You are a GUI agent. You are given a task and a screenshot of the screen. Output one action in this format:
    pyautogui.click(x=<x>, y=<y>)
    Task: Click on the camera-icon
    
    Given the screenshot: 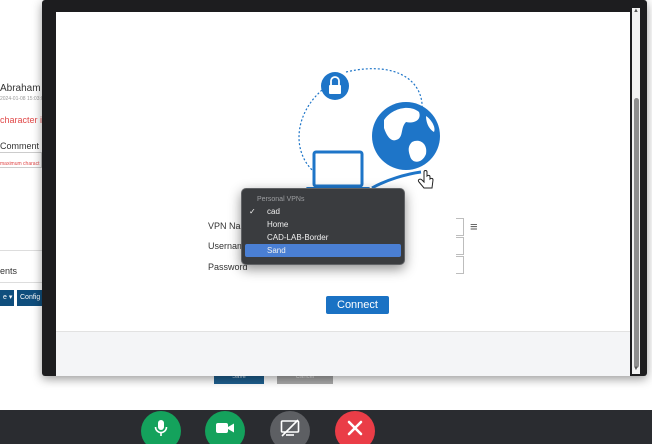 What is the action you would take?
    pyautogui.click(x=225, y=428)
    